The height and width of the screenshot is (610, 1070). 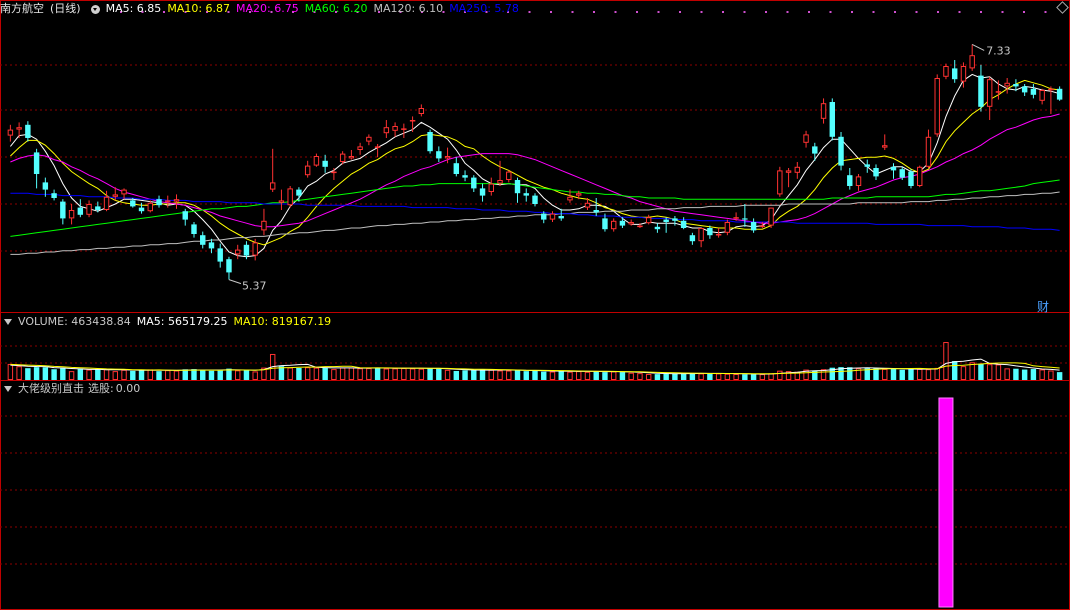 I want to click on low-price-label: 5.37, so click(x=254, y=286).